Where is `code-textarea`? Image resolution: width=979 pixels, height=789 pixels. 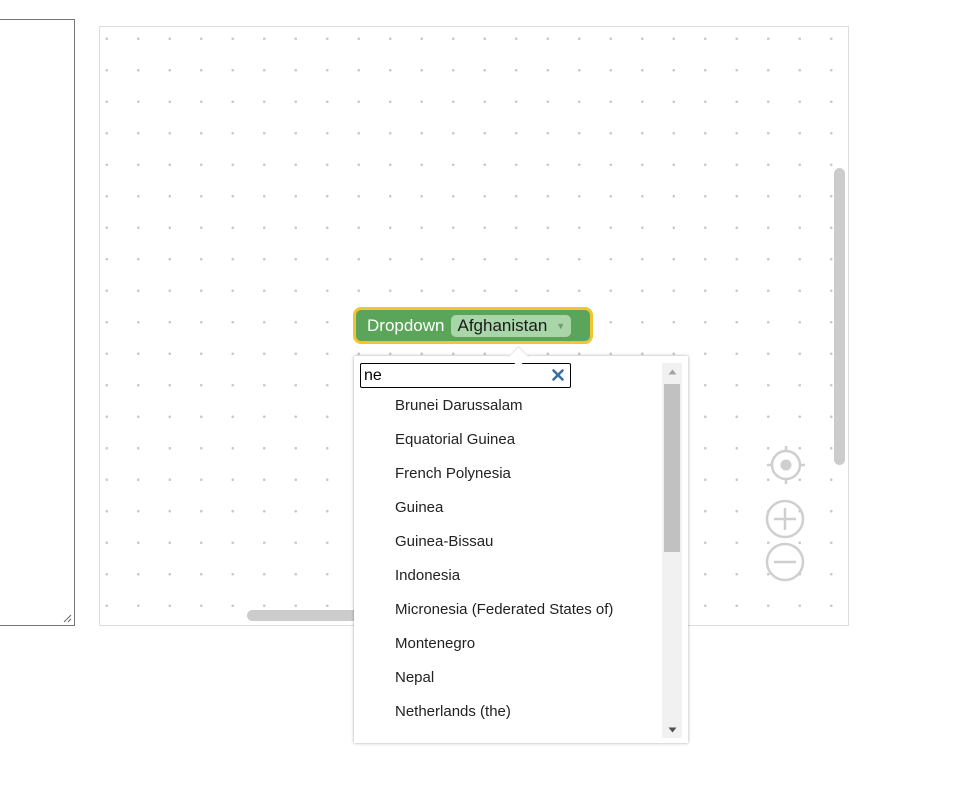
code-textarea is located at coordinates (37, 322).